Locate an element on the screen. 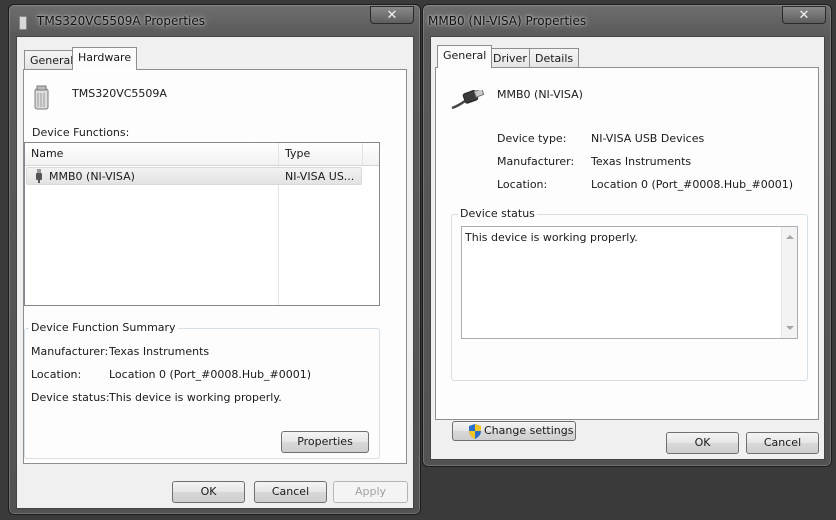 The height and width of the screenshot is (520, 836). properties-button: Properties is located at coordinates (325, 442).